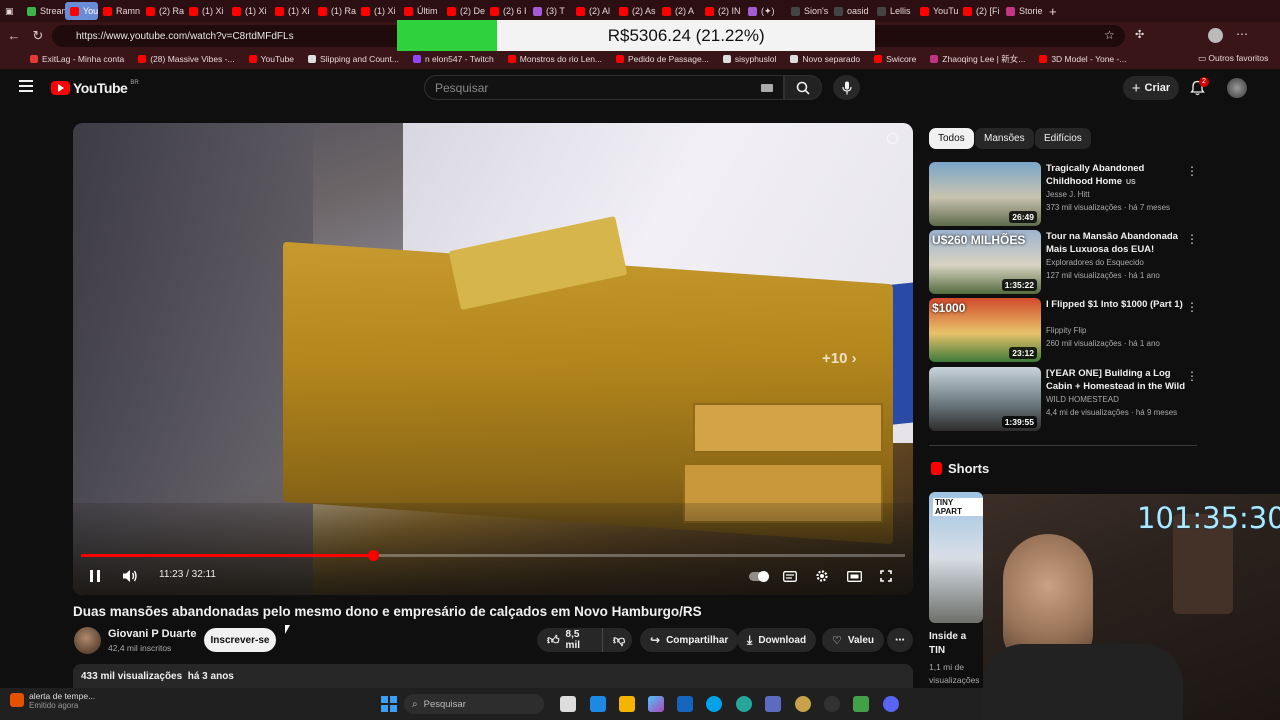 This screenshot has width=1280, height=720. What do you see at coordinates (95, 88) in the screenshot?
I see `youtube-logo: YouTube BR` at bounding box center [95, 88].